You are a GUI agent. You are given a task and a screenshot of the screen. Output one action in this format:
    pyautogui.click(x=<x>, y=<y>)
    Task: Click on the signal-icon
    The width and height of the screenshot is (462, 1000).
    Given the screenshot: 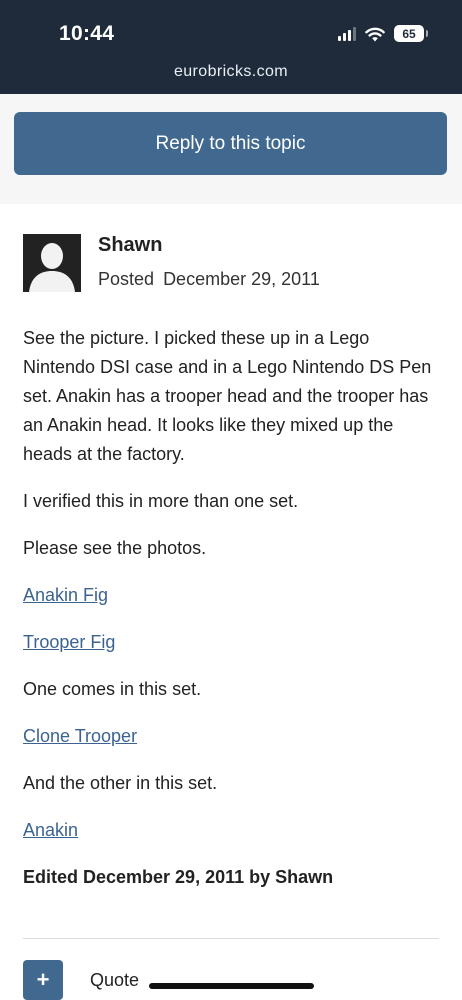 What is the action you would take?
    pyautogui.click(x=347, y=33)
    